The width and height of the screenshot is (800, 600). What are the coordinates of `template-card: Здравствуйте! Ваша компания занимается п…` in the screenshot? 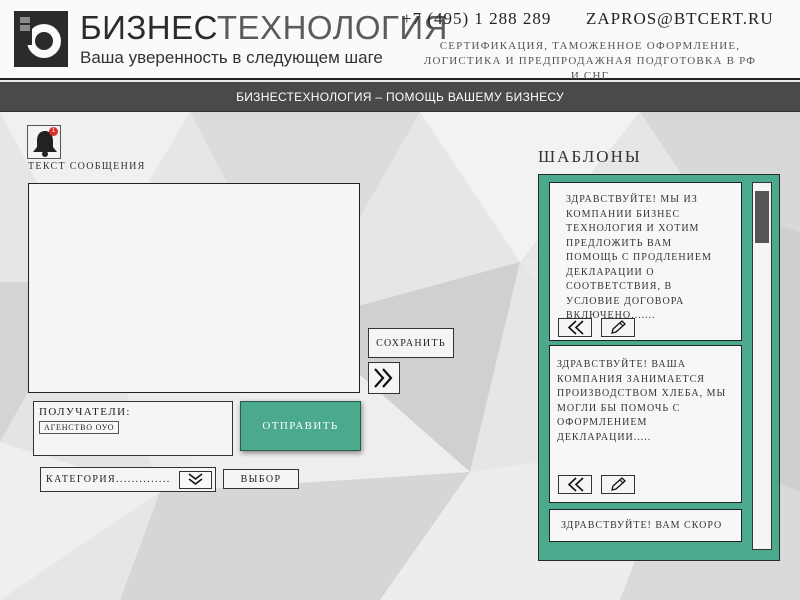 It's located at (645, 424).